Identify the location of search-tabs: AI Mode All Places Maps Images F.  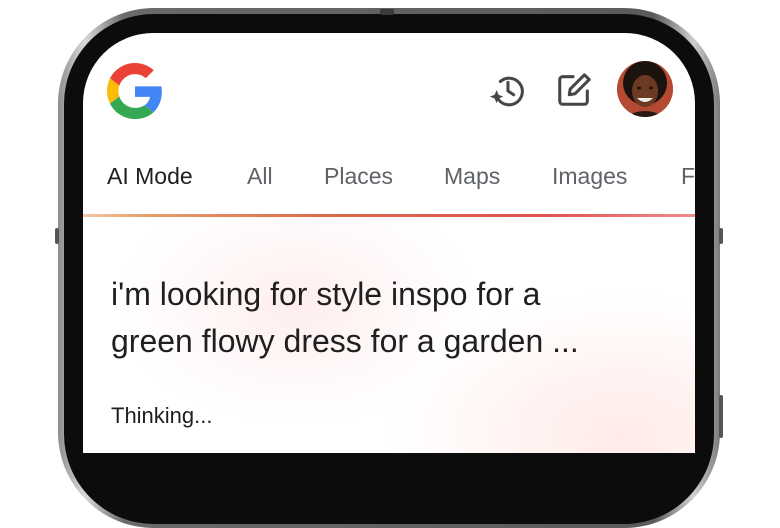
(389, 178).